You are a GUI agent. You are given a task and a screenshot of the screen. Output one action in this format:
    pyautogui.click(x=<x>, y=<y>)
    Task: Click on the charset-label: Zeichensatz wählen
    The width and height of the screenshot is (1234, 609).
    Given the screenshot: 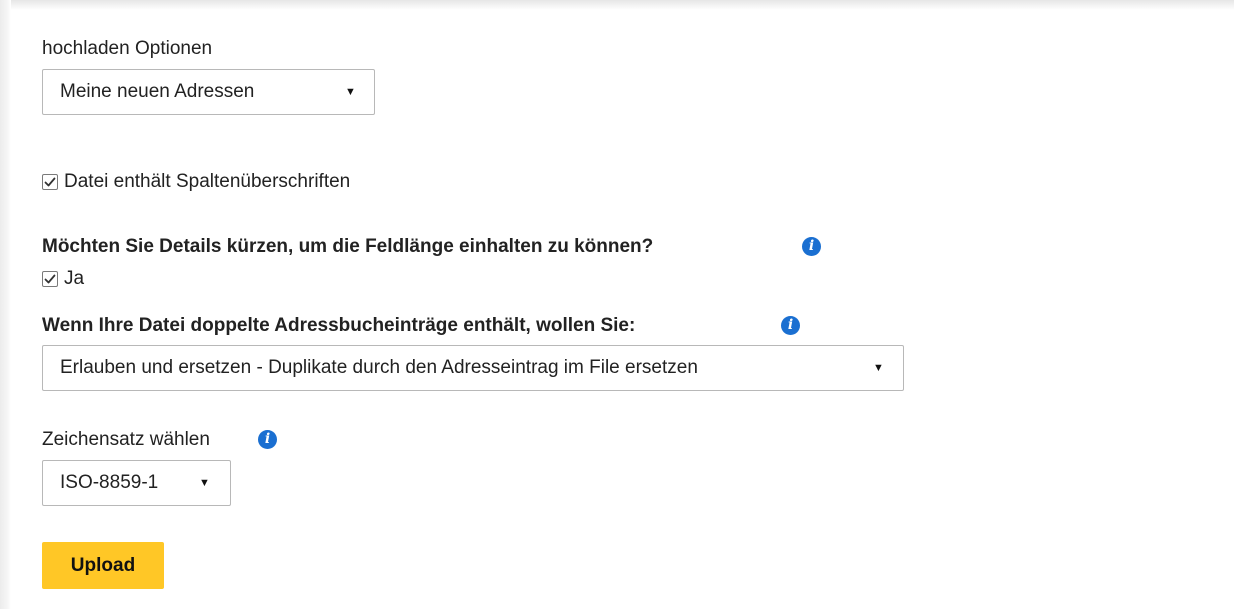 What is the action you would take?
    pyautogui.click(x=126, y=439)
    